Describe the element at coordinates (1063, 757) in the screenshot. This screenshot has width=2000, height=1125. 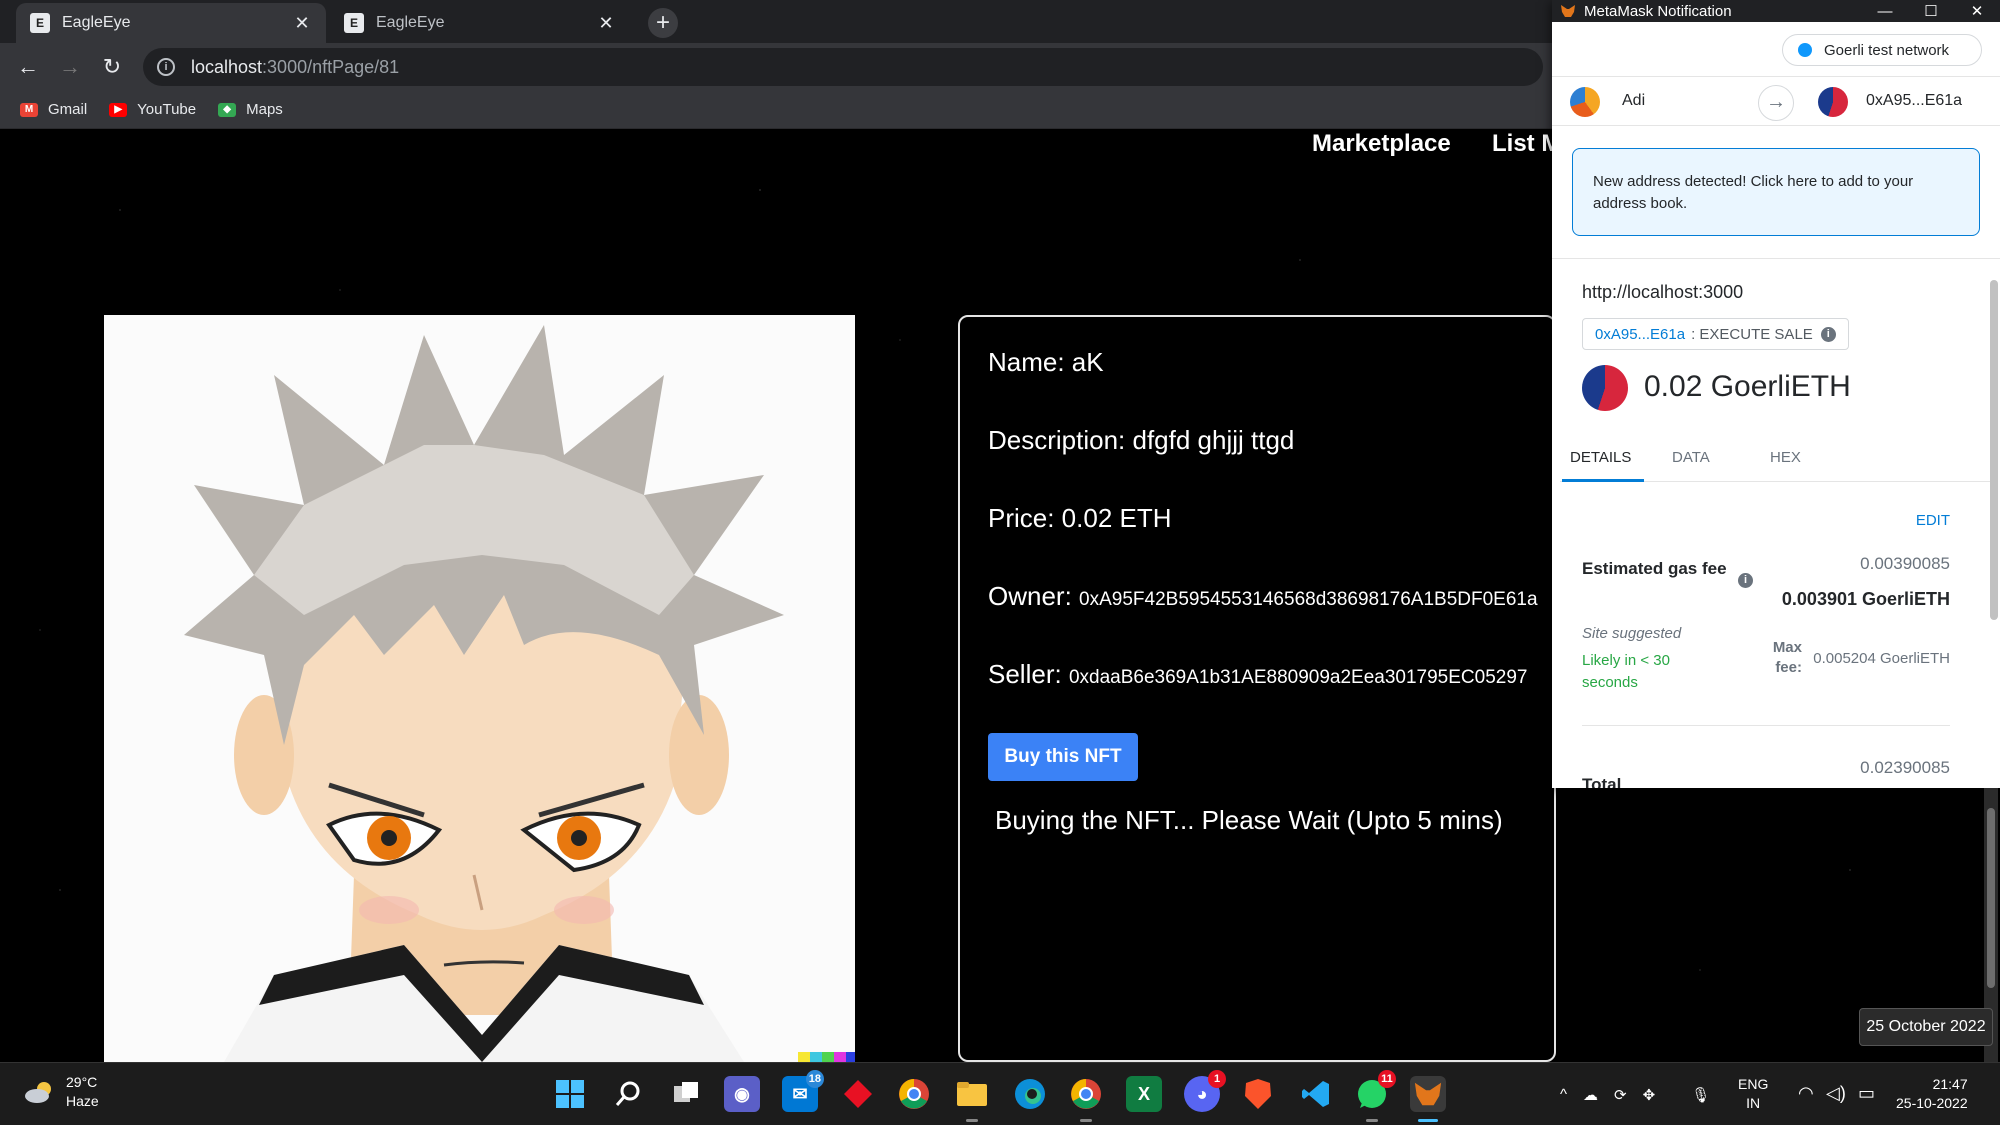
I see `buy-nft-button: Buy this NFT` at that location.